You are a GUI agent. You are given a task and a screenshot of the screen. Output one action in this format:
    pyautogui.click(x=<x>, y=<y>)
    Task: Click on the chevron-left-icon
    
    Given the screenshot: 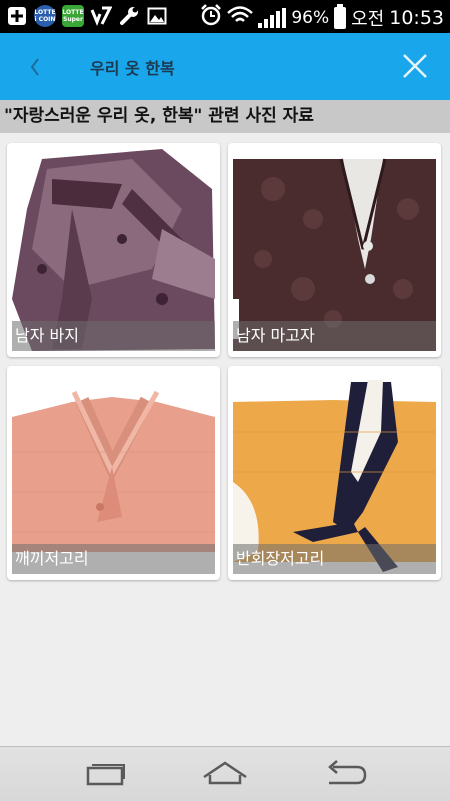 What is the action you would take?
    pyautogui.click(x=34, y=67)
    